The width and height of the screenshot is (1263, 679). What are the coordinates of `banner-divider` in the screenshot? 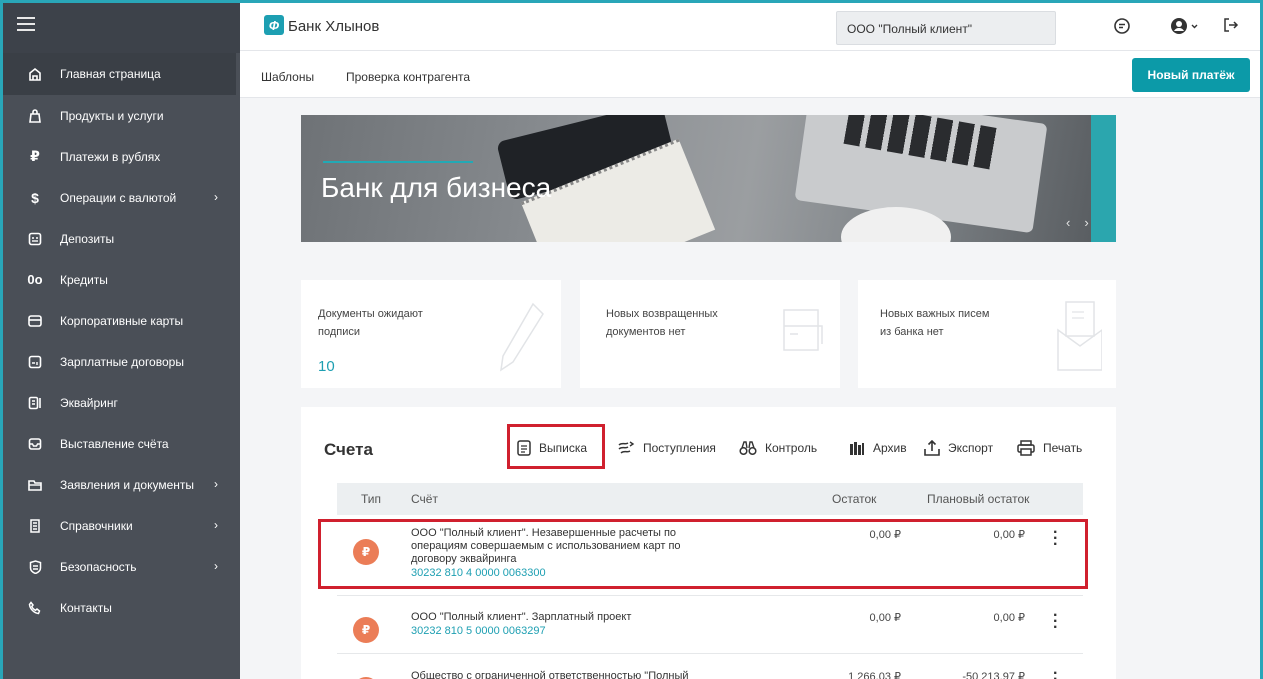 It's located at (398, 162).